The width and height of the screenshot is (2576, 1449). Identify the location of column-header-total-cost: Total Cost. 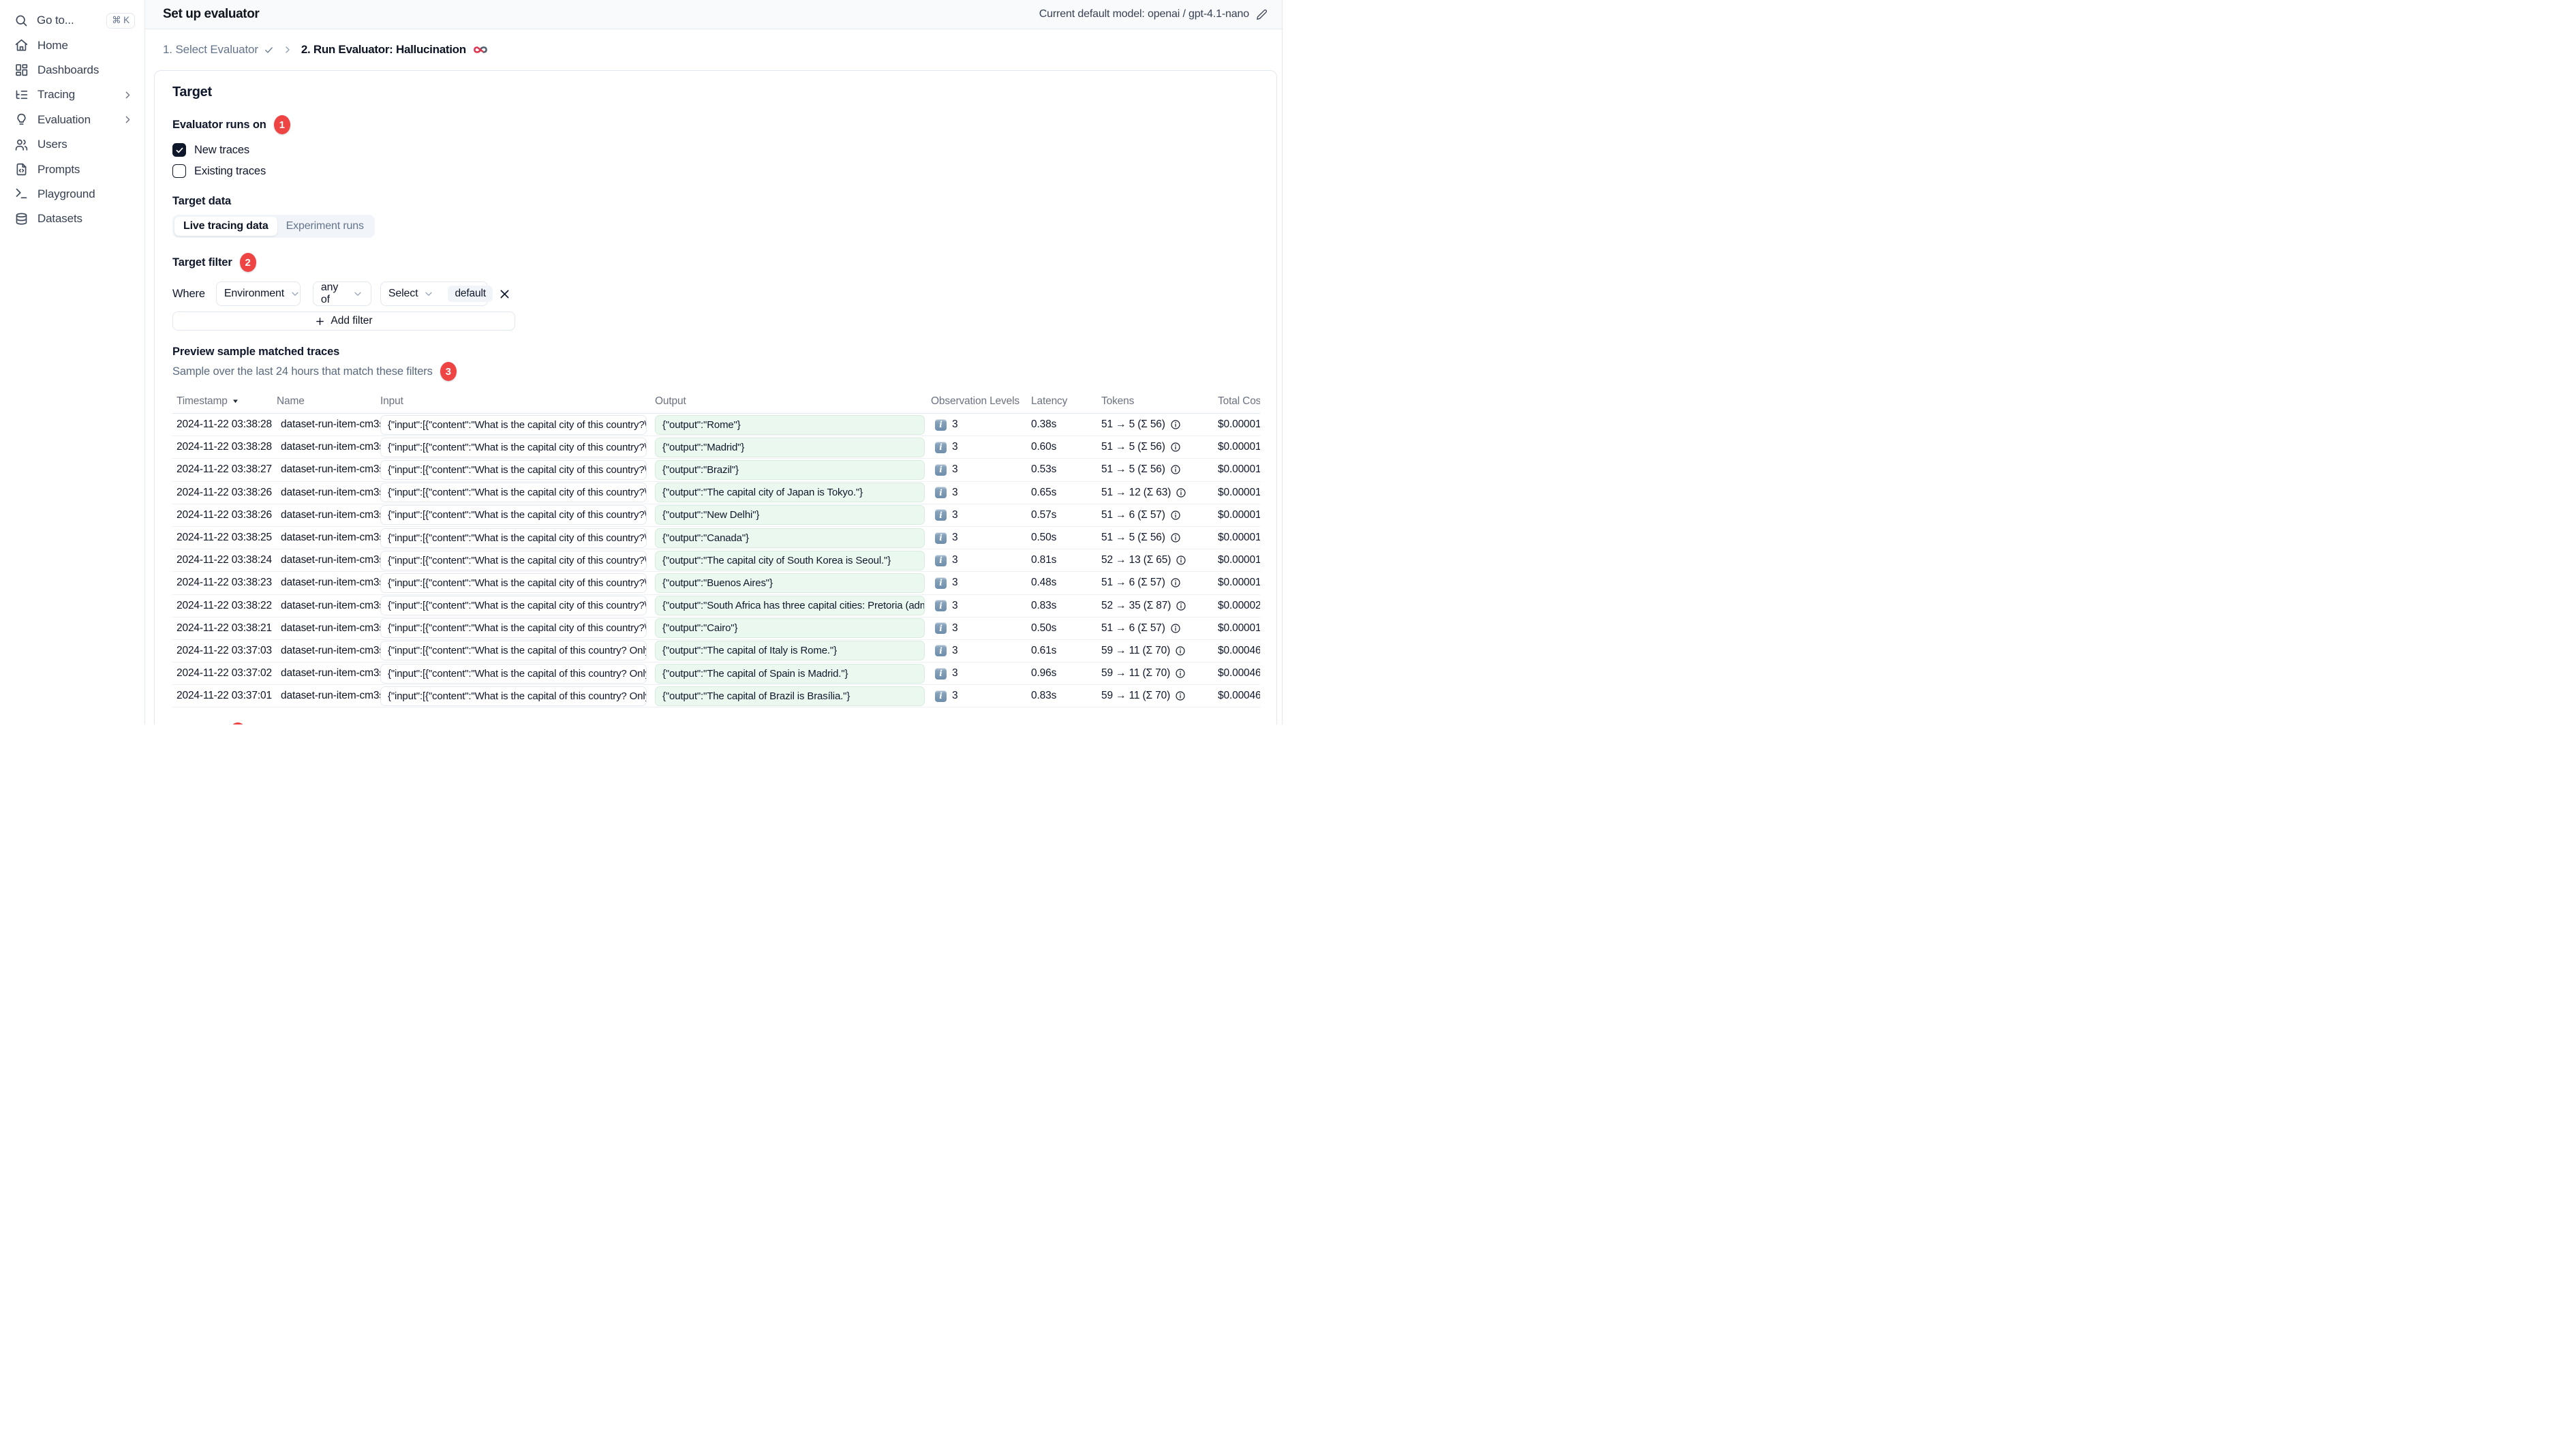
(1239, 402).